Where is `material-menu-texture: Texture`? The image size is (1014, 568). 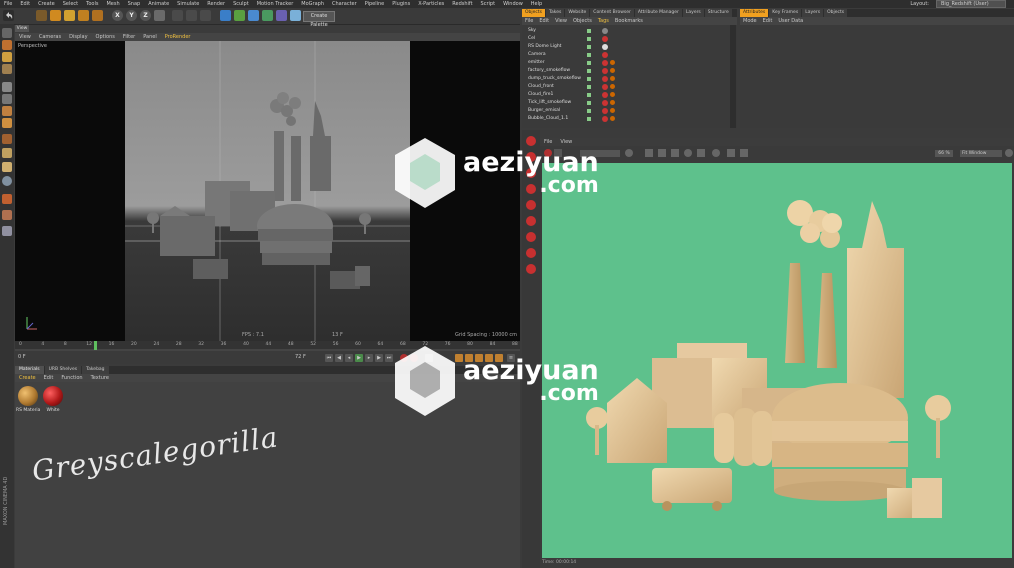 material-menu-texture: Texture is located at coordinates (100, 378).